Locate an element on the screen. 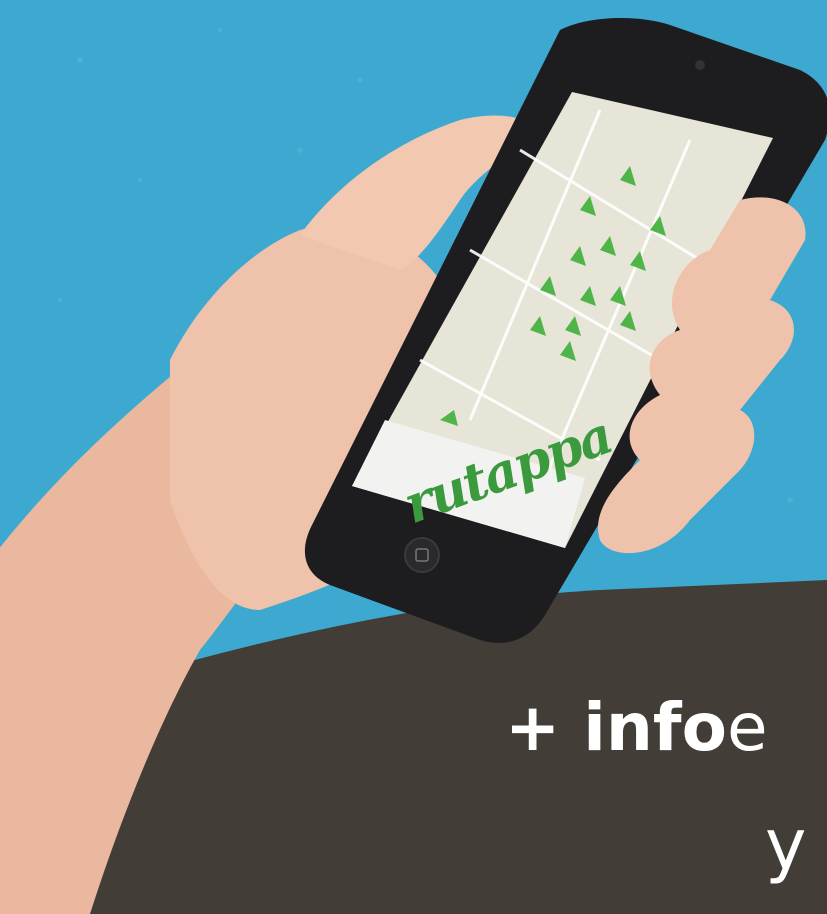 The height and width of the screenshot is (914, 827). home-button is located at coordinates (422, 555).